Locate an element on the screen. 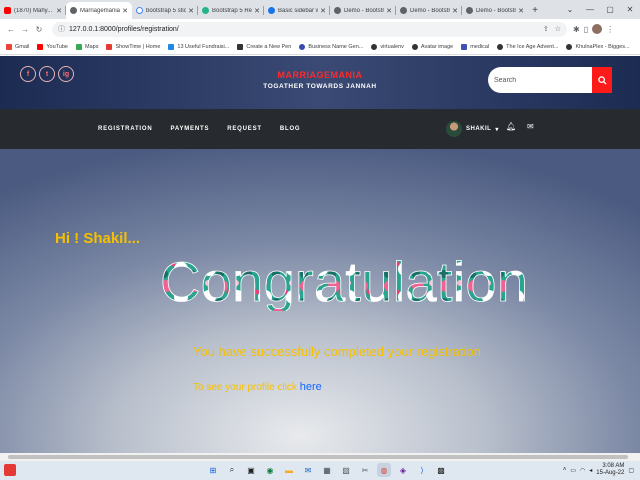 The height and width of the screenshot is (480, 640). nav-request: REQUEST is located at coordinates (244, 129).